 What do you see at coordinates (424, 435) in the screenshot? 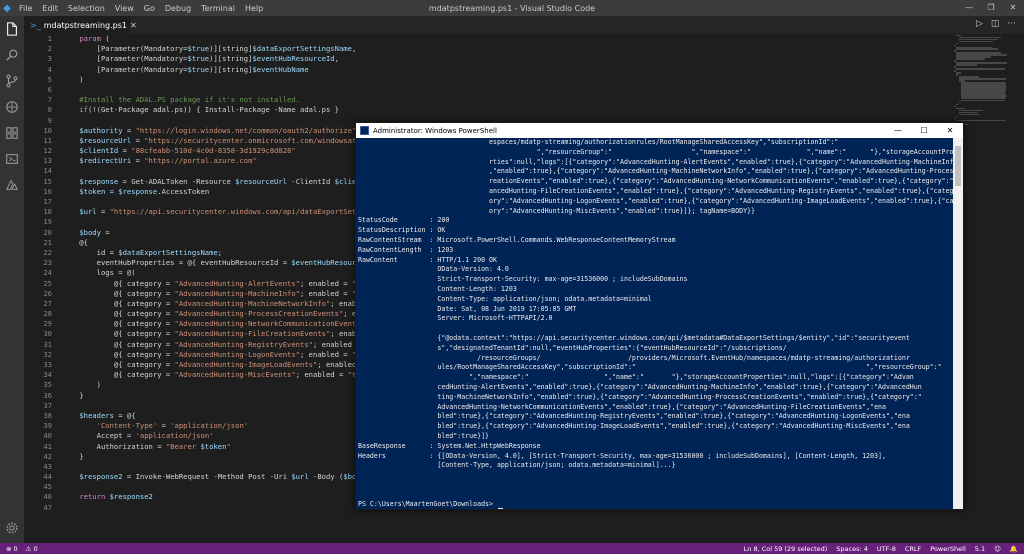
I see `console-line: bled":true}]}` at bounding box center [424, 435].